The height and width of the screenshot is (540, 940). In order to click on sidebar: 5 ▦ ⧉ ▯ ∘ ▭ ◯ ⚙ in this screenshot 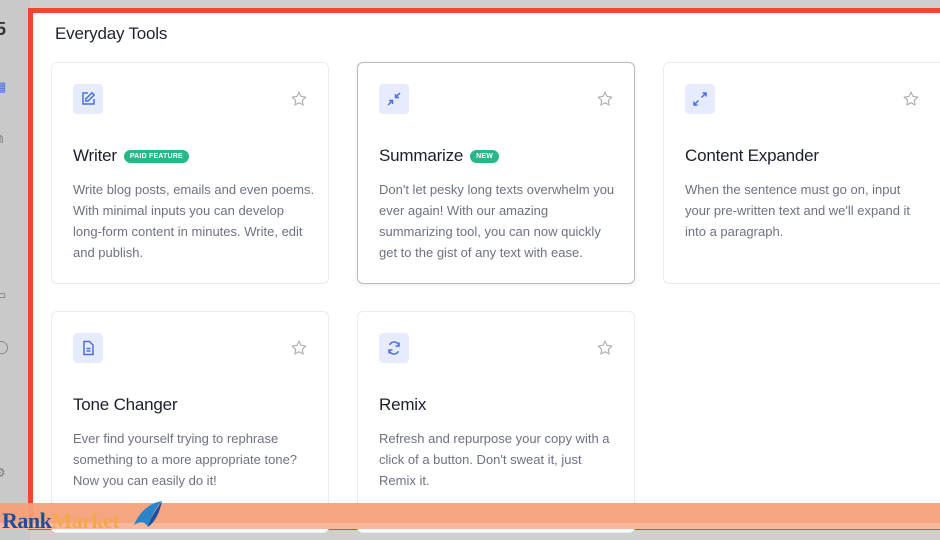, I will do `click(15, 270)`.